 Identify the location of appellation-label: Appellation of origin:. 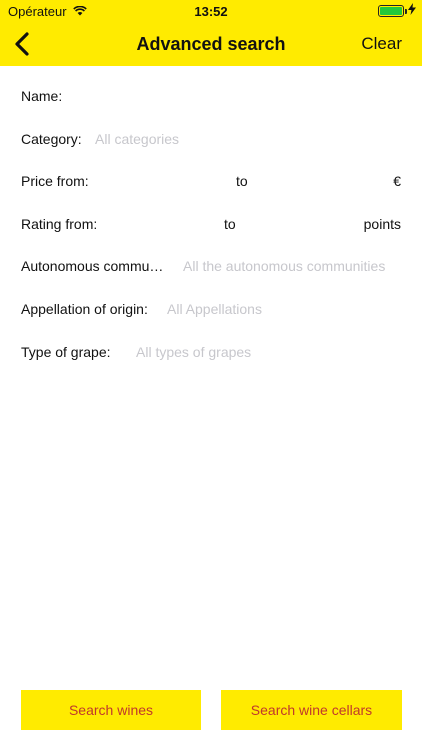
(84, 308).